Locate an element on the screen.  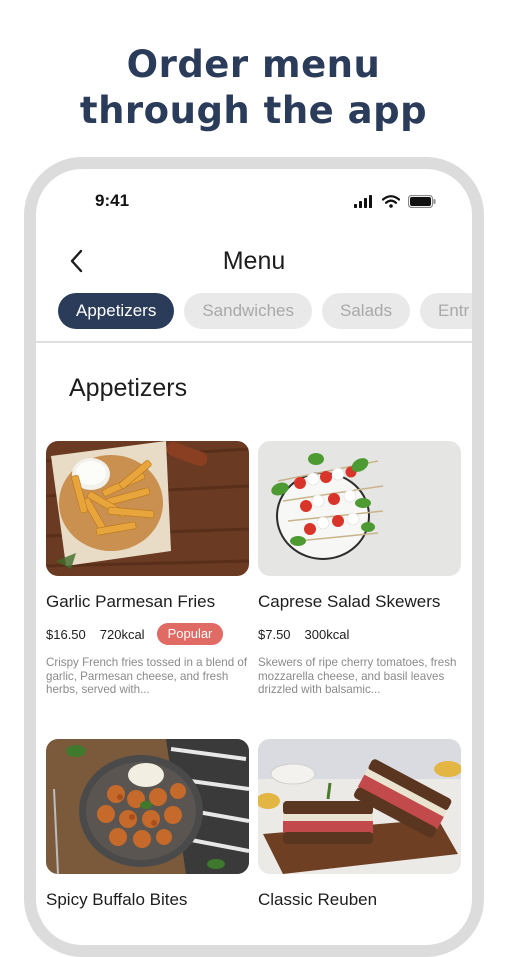
item-meta: $7.50 300kcal is located at coordinates (359, 634).